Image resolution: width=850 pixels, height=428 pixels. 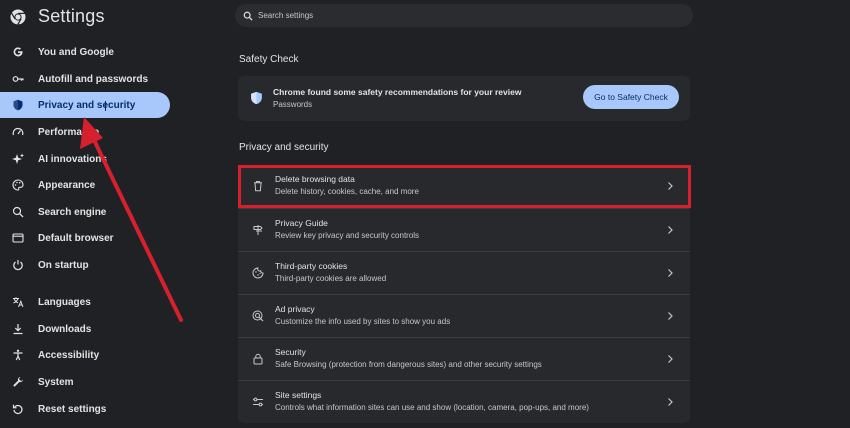 I want to click on sidebar-item-label: Accessibility, so click(x=69, y=355).